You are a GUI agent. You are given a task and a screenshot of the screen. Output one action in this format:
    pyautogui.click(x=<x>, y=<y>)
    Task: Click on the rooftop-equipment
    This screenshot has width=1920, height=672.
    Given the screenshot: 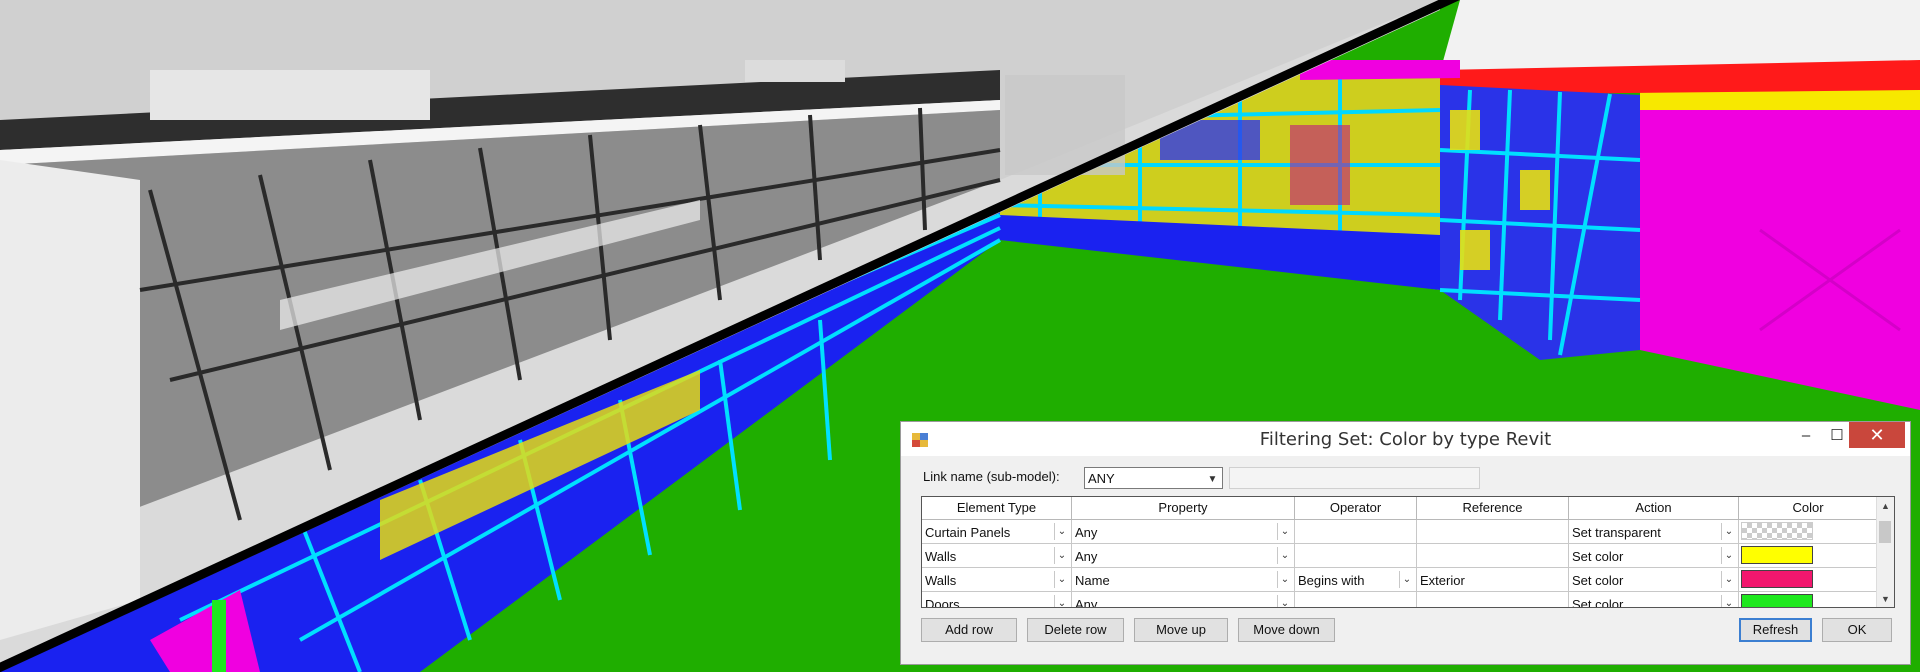 What is the action you would take?
    pyautogui.click(x=290, y=95)
    